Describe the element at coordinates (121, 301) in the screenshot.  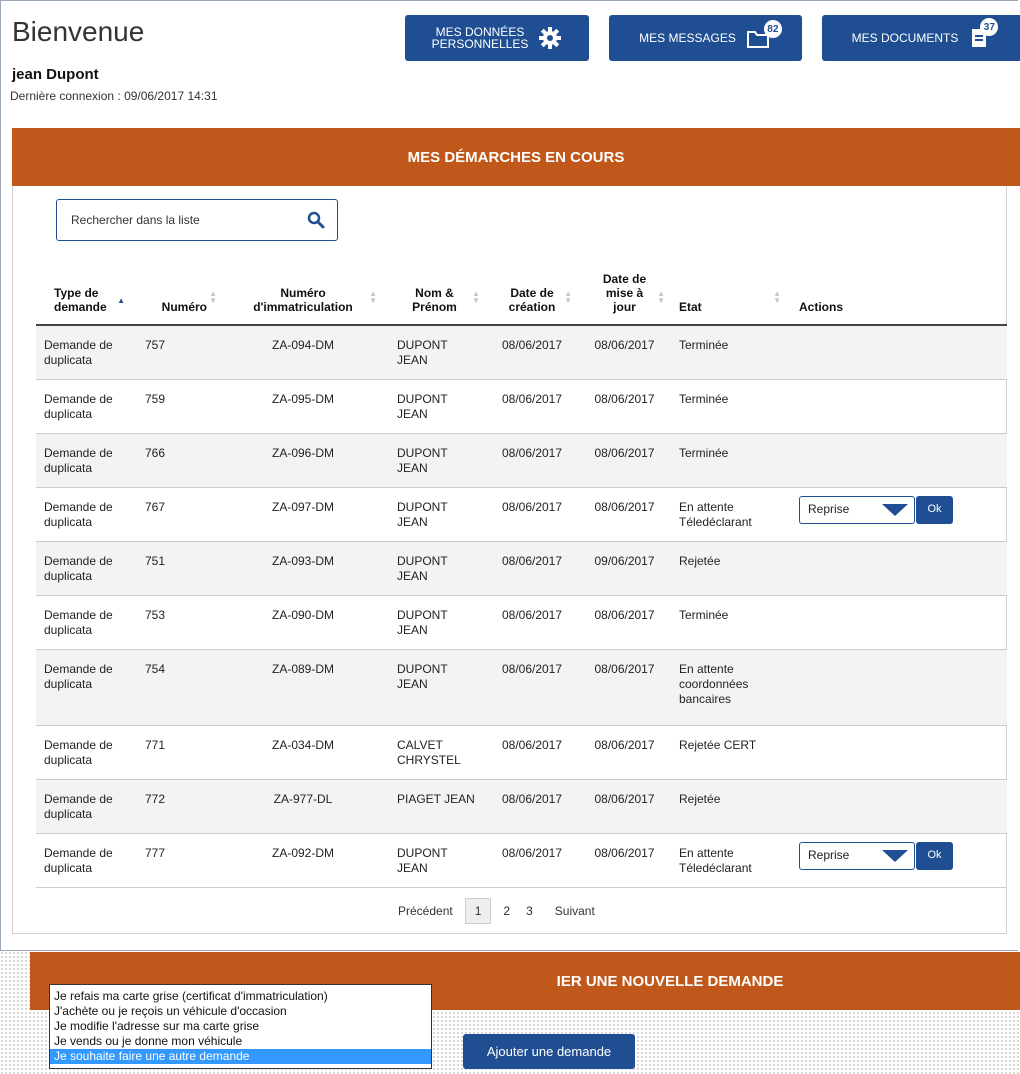
I see `sort-asc-icon: ▲` at that location.